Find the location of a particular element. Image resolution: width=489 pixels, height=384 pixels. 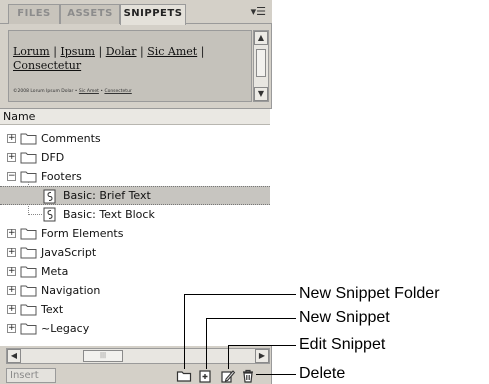

callout-new-snippet: New Snippet is located at coordinates (344, 317).